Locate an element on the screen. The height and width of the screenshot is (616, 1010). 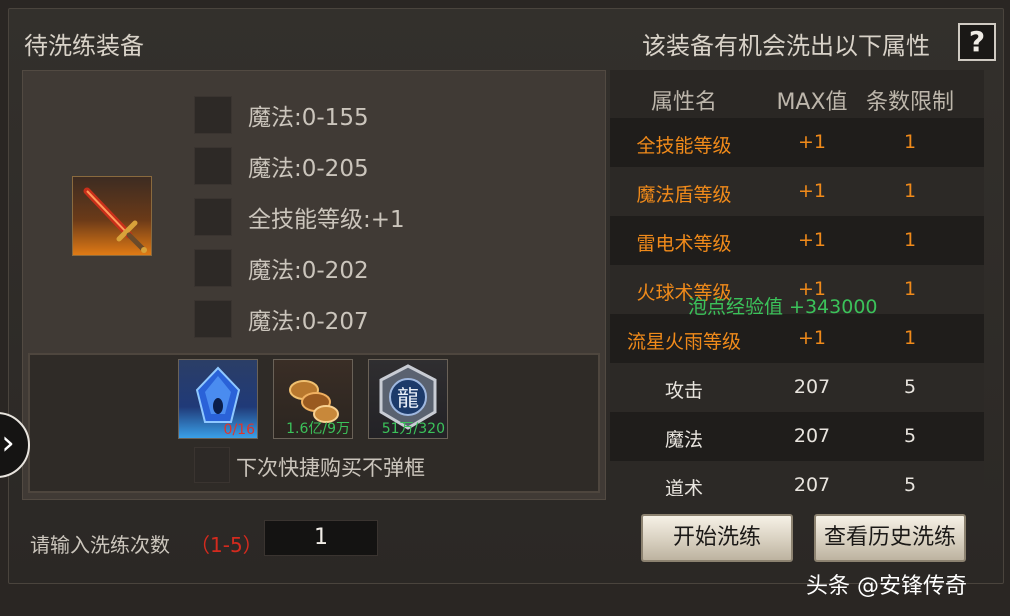
table-row: 流星火雨等级 +1 1 is located at coordinates (797, 338).